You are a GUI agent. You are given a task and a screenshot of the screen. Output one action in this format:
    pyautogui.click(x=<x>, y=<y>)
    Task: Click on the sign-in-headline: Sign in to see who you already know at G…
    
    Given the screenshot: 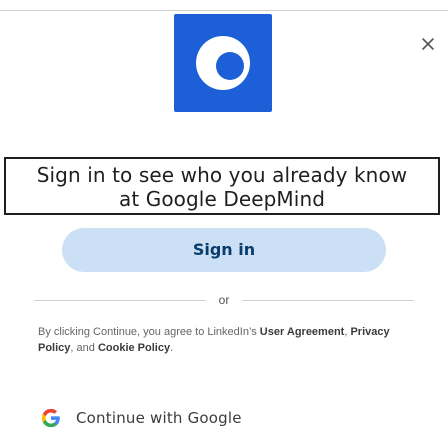 What is the action you would take?
    pyautogui.click(x=222, y=186)
    